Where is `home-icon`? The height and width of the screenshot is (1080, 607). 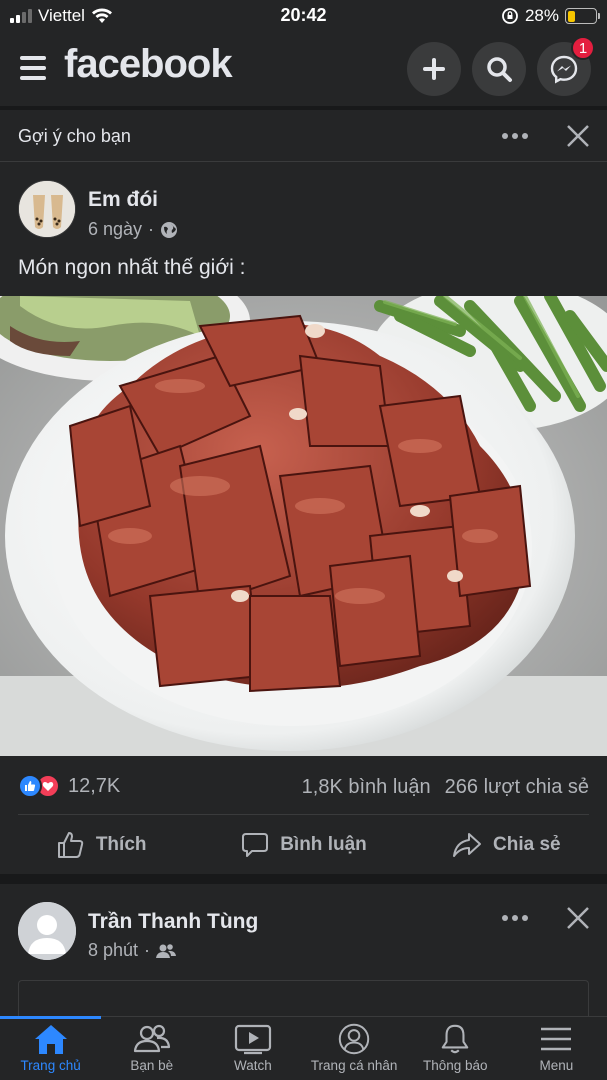 home-icon is located at coordinates (50, 1039).